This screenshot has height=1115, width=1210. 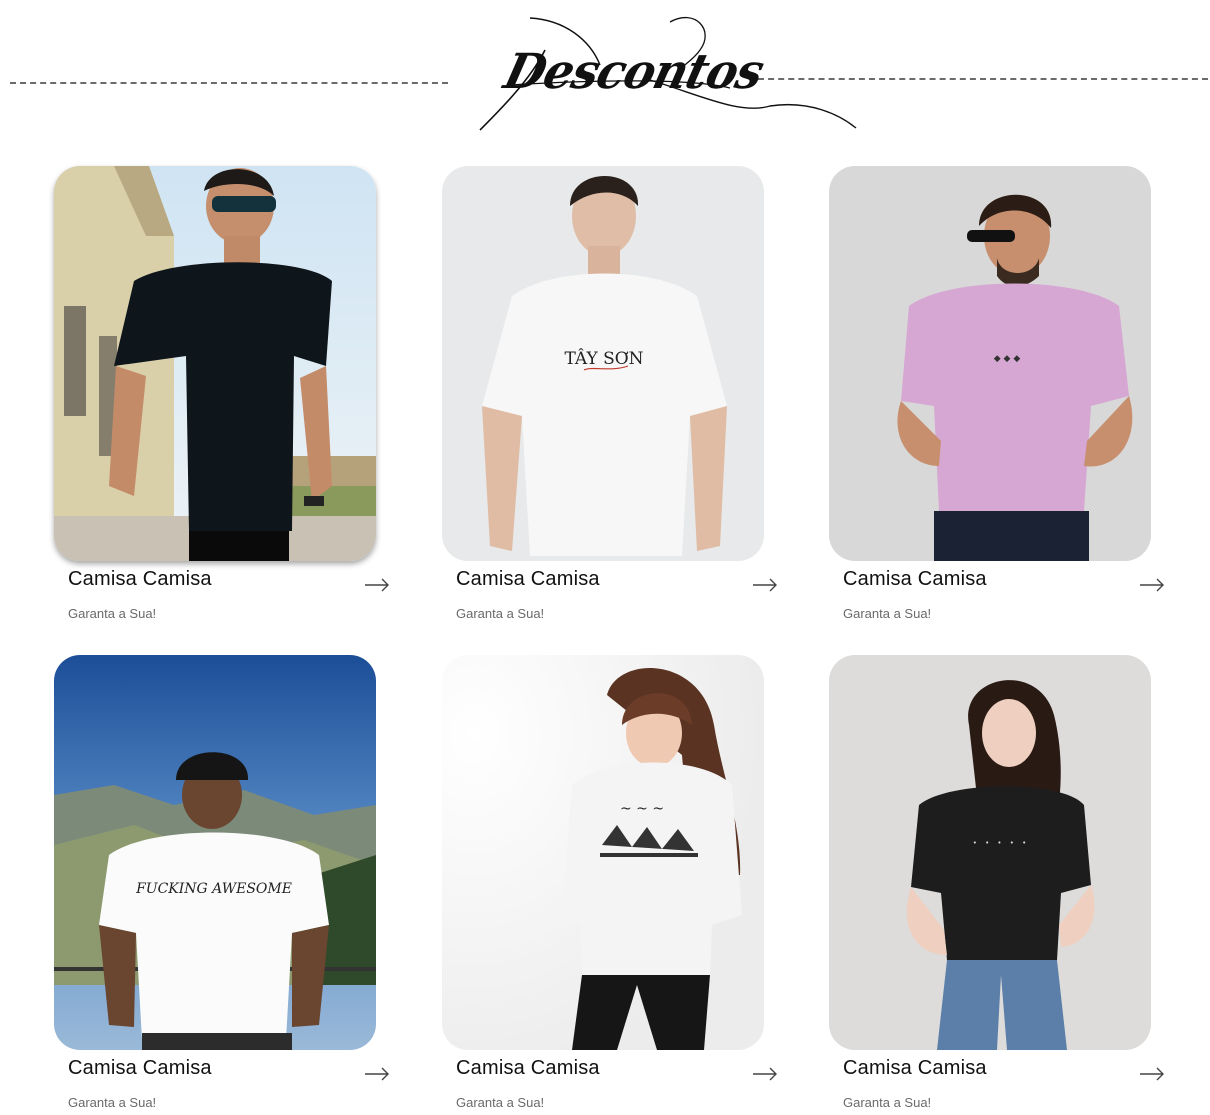 I want to click on dashed-divider-left, so click(x=229, y=83).